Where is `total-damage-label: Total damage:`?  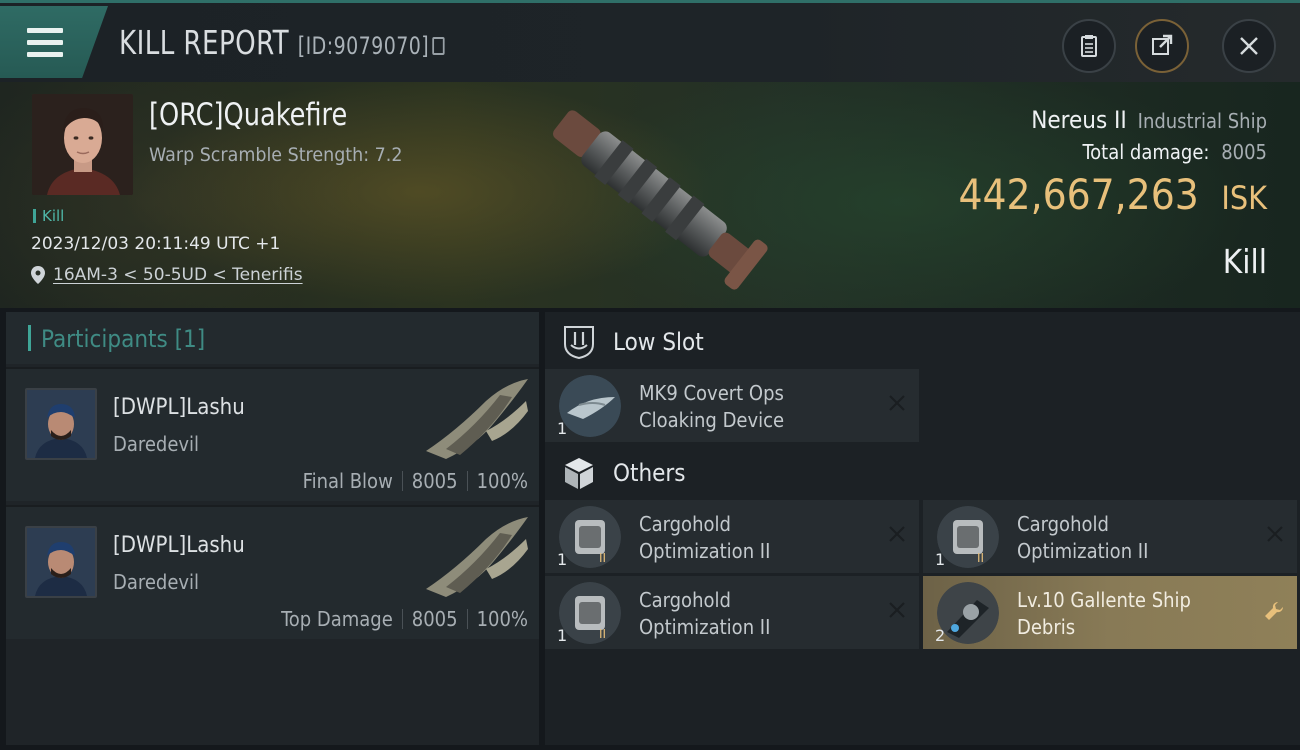 total-damage-label: Total damage: is located at coordinates (1146, 152).